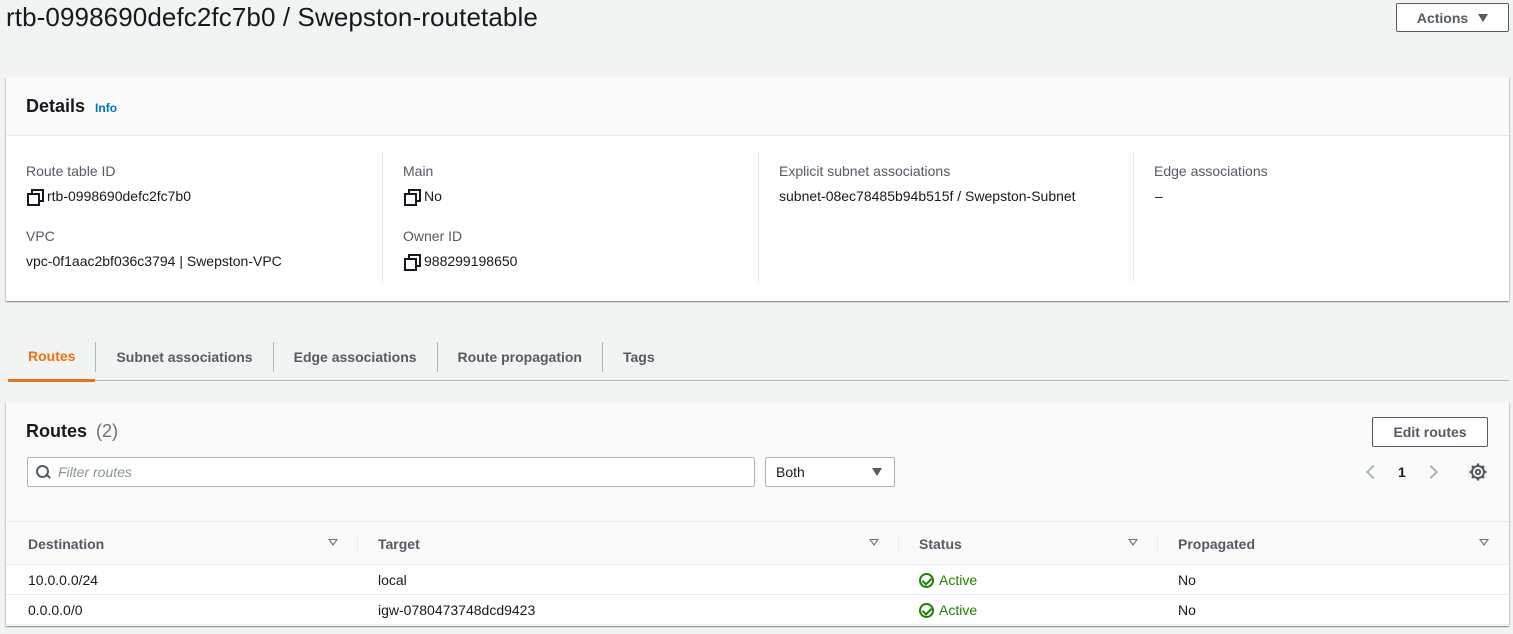  I want to click on info-link: Info, so click(106, 108).